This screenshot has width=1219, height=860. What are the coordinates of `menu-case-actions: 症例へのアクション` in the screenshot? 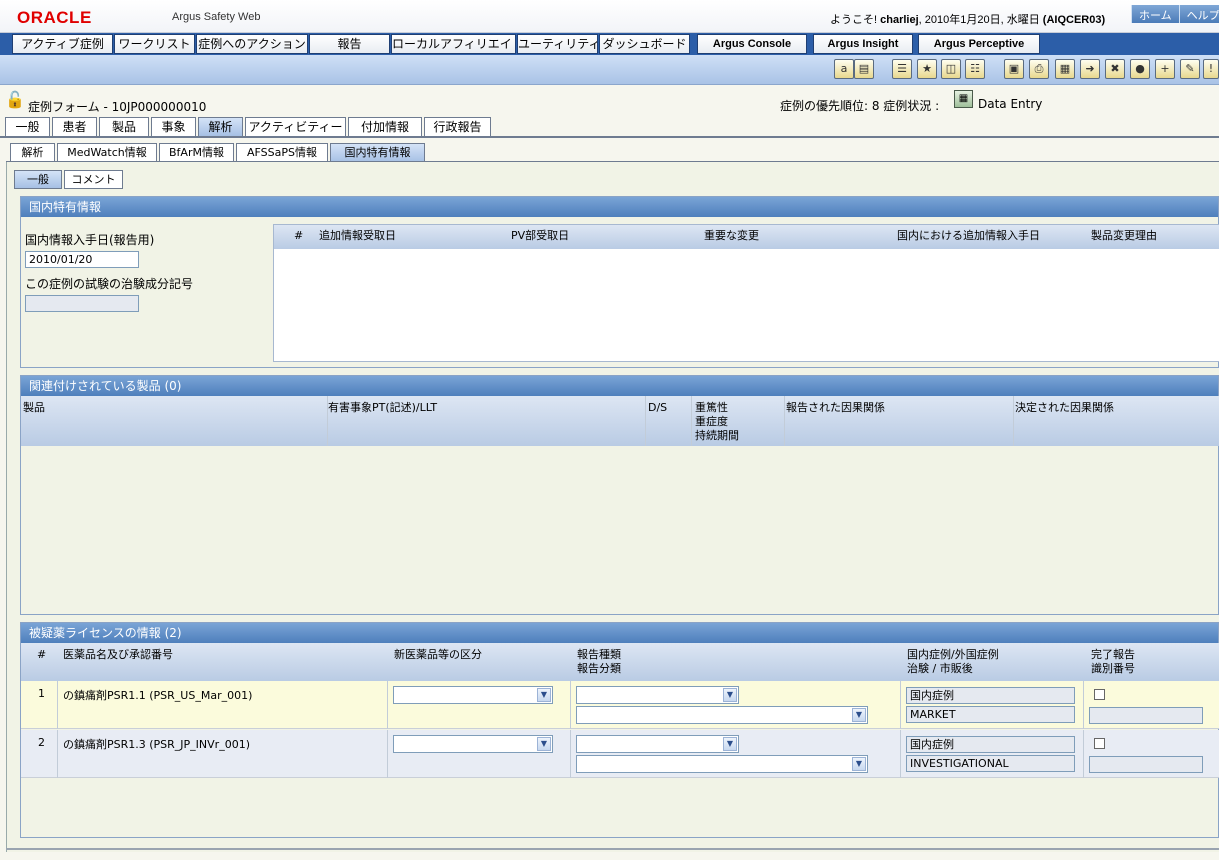 It's located at (252, 44).